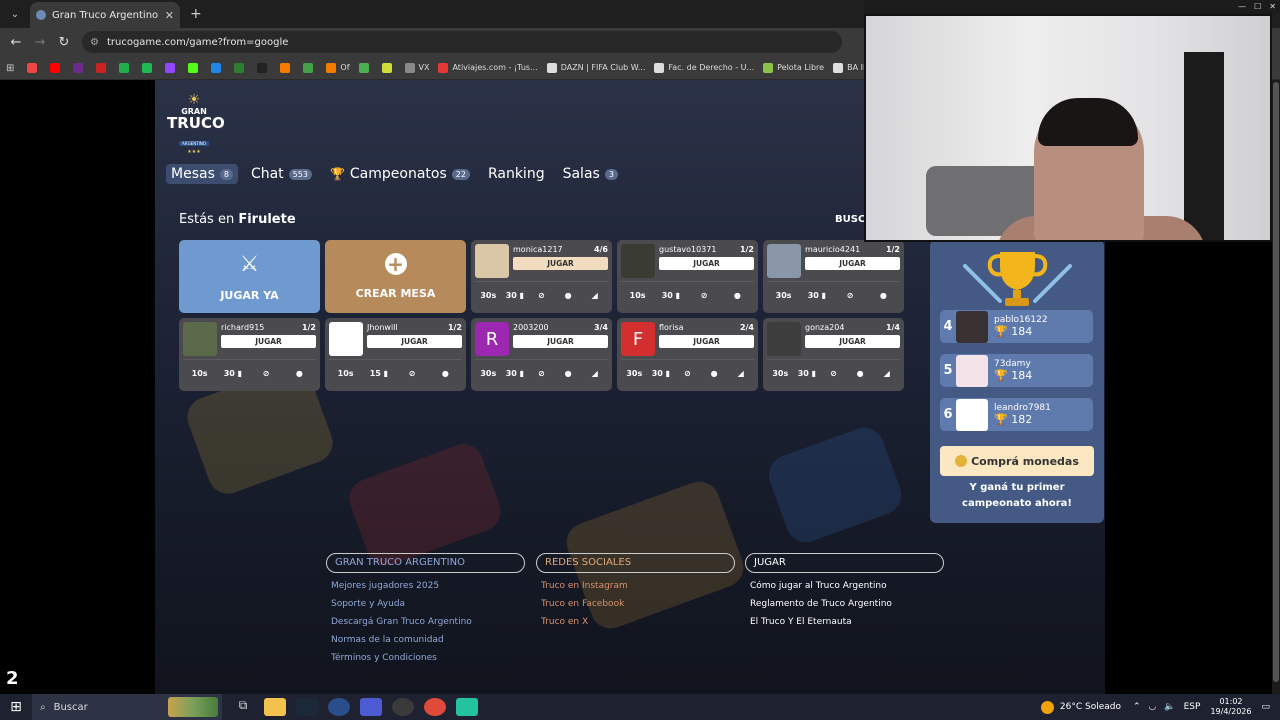  I want to click on task-view-icon: ⧉, so click(243, 707).